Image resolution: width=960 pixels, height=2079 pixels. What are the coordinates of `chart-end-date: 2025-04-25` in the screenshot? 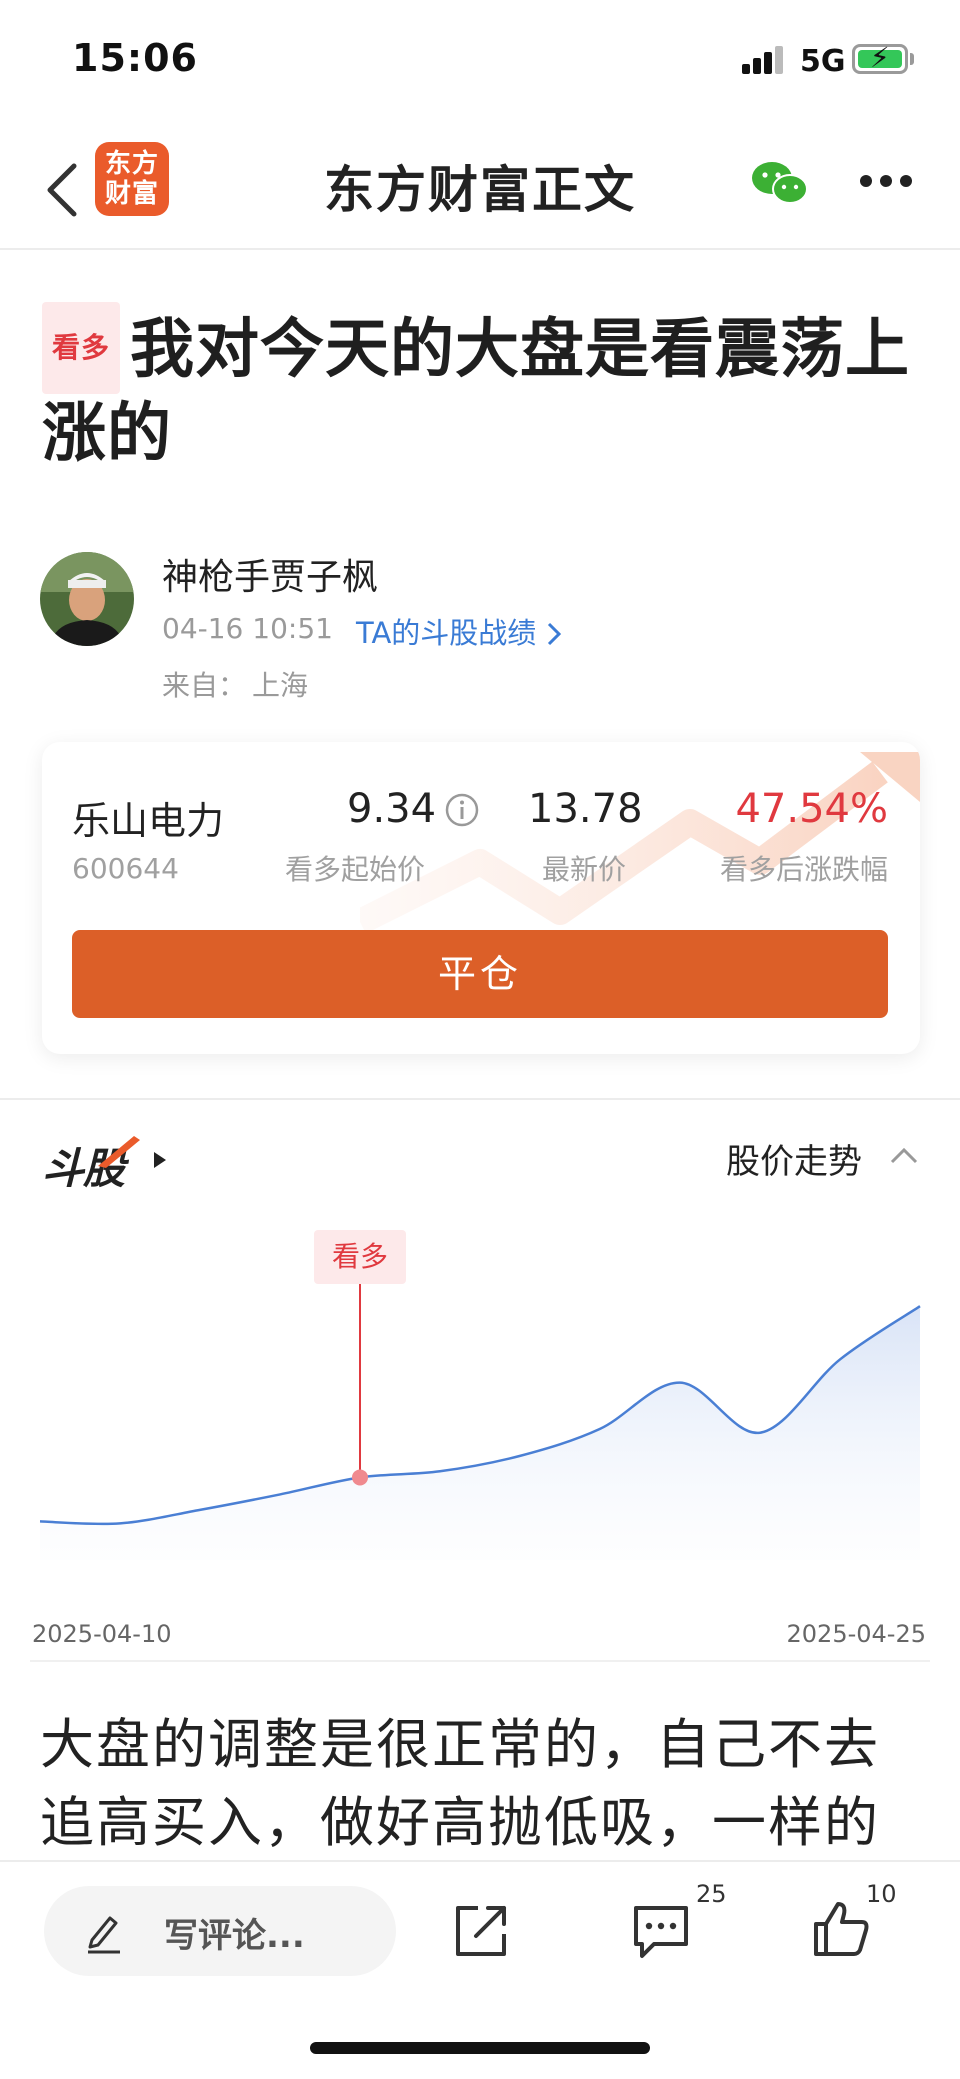 It's located at (856, 1634).